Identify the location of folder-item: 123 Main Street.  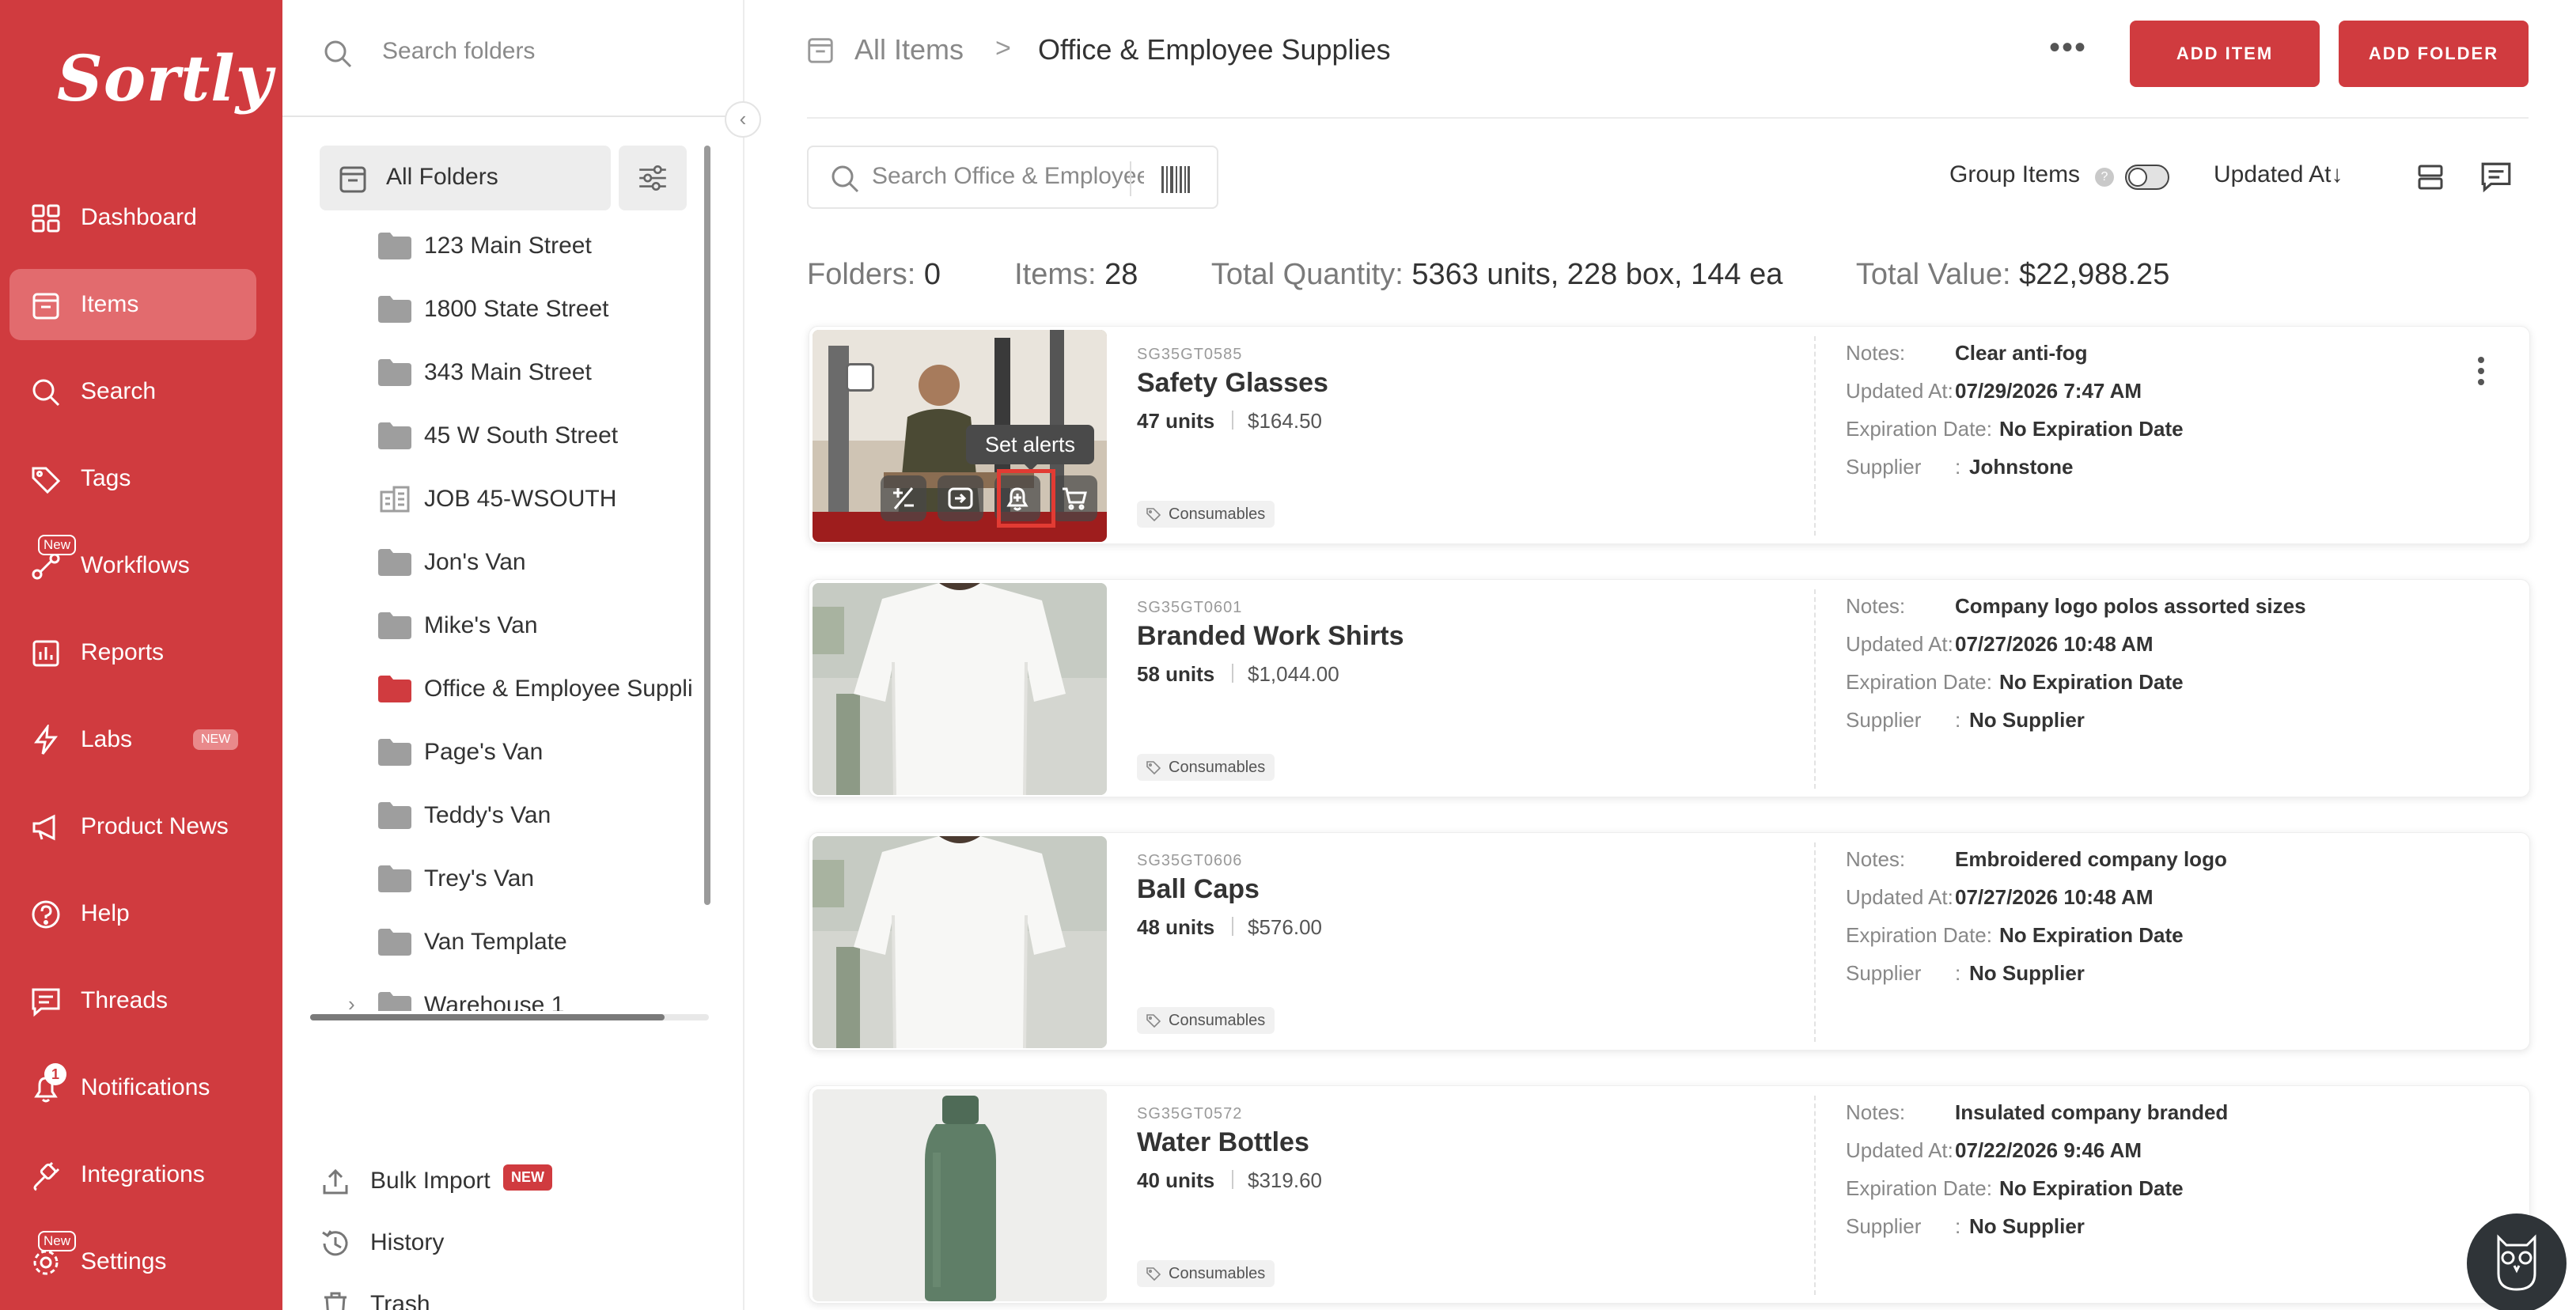
(514, 246).